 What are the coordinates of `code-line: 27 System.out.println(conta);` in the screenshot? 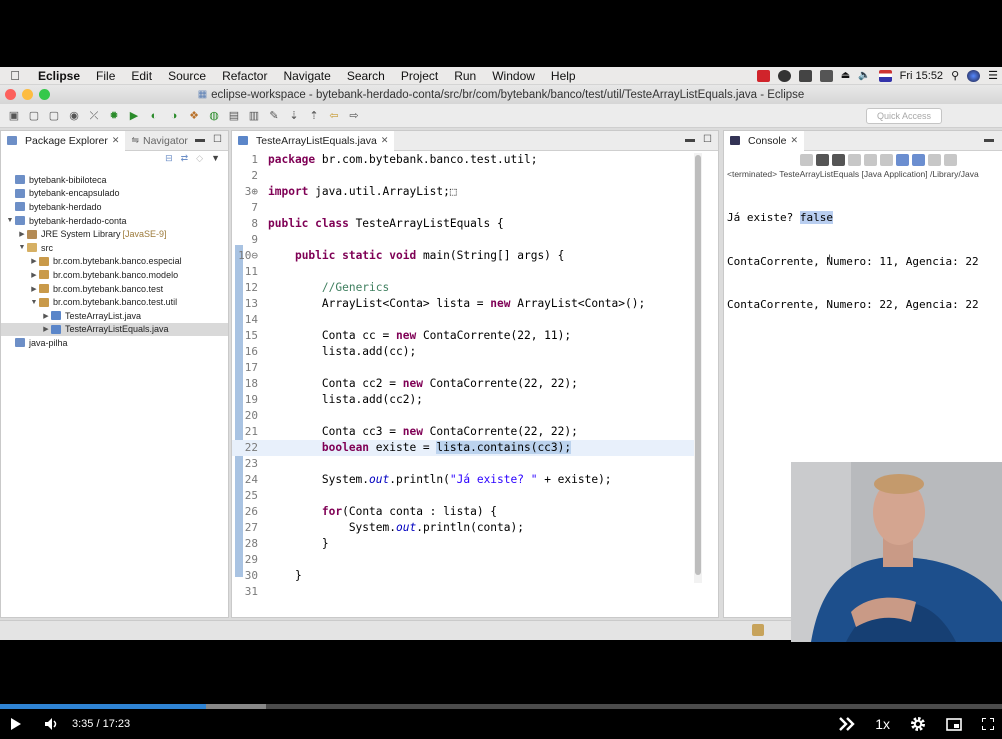 It's located at (463, 528).